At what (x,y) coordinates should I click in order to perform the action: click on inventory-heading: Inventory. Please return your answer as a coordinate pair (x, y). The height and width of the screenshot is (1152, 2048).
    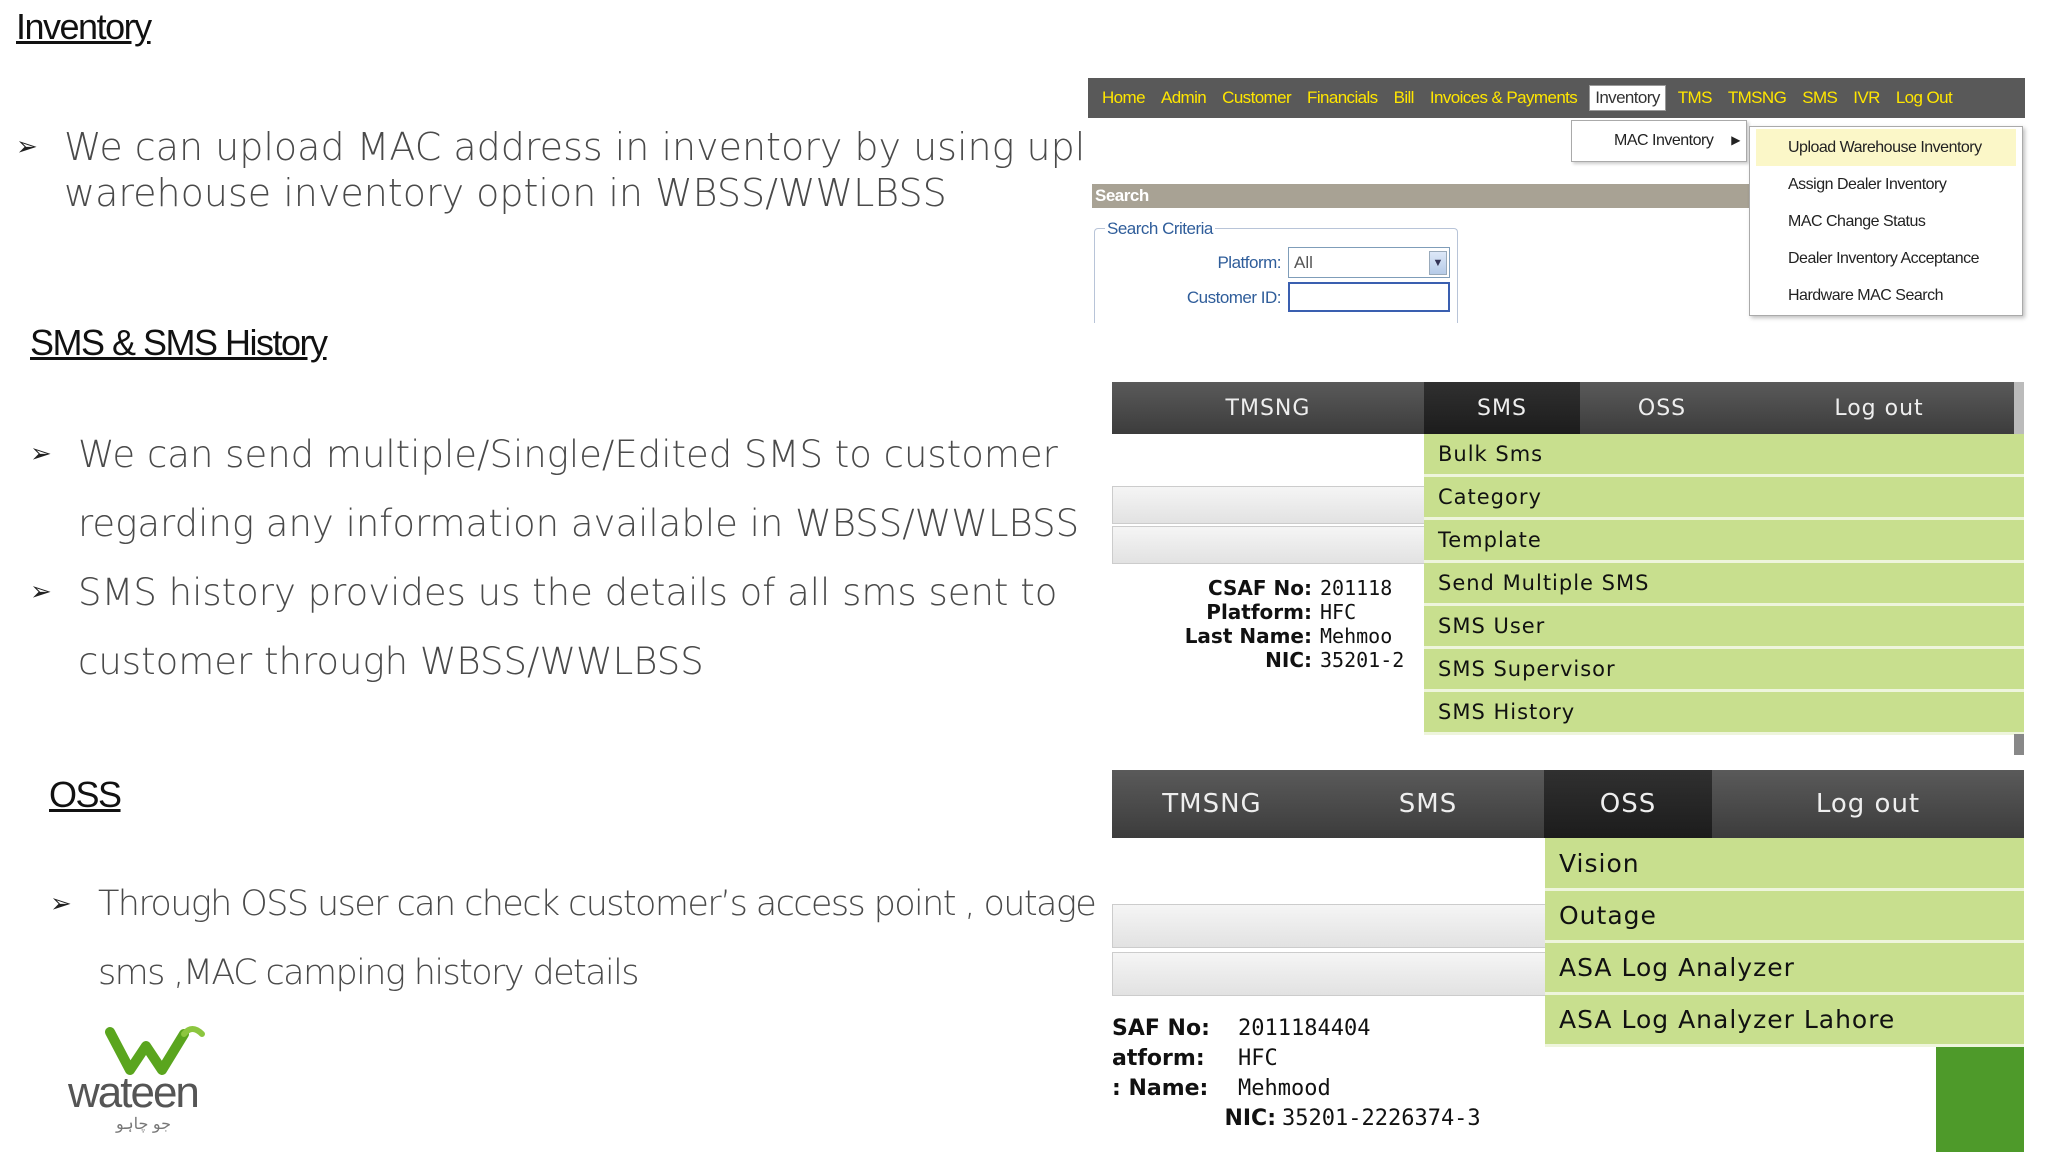
    Looking at the image, I should click on (84, 26).